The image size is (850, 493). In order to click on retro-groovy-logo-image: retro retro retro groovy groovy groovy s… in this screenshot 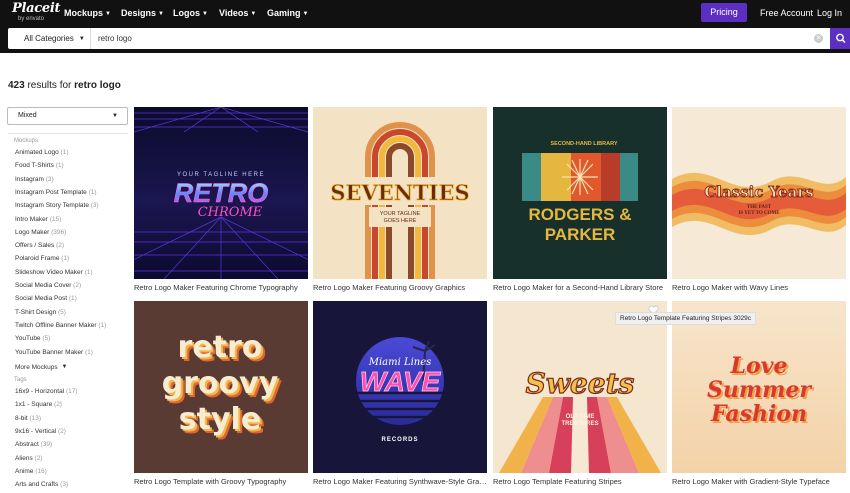, I will do `click(221, 387)`.